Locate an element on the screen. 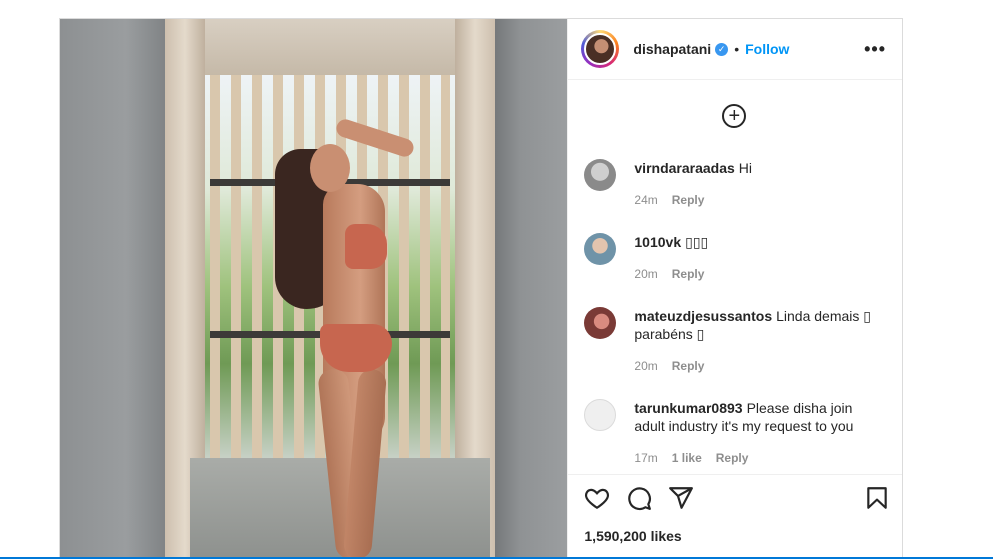 This screenshot has height=559, width=993. comment-item: 1010vk ▯▯▯ 20m Reply is located at coordinates (734, 258).